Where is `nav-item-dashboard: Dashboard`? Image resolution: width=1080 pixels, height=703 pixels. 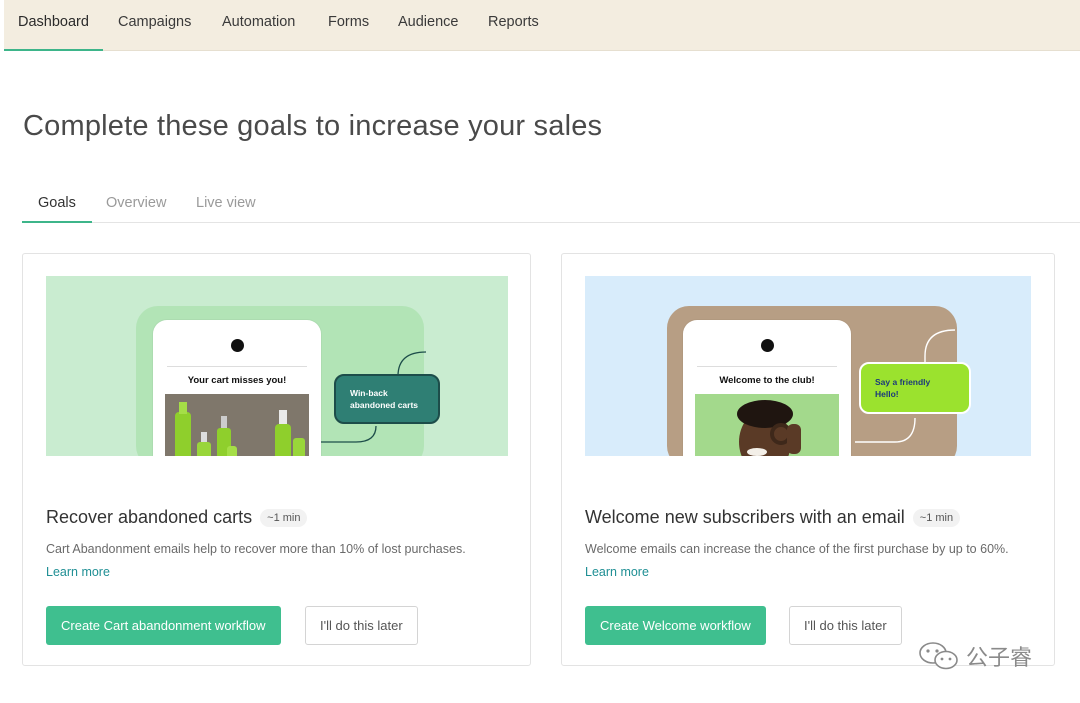
nav-item-dashboard: Dashboard is located at coordinates (53, 25).